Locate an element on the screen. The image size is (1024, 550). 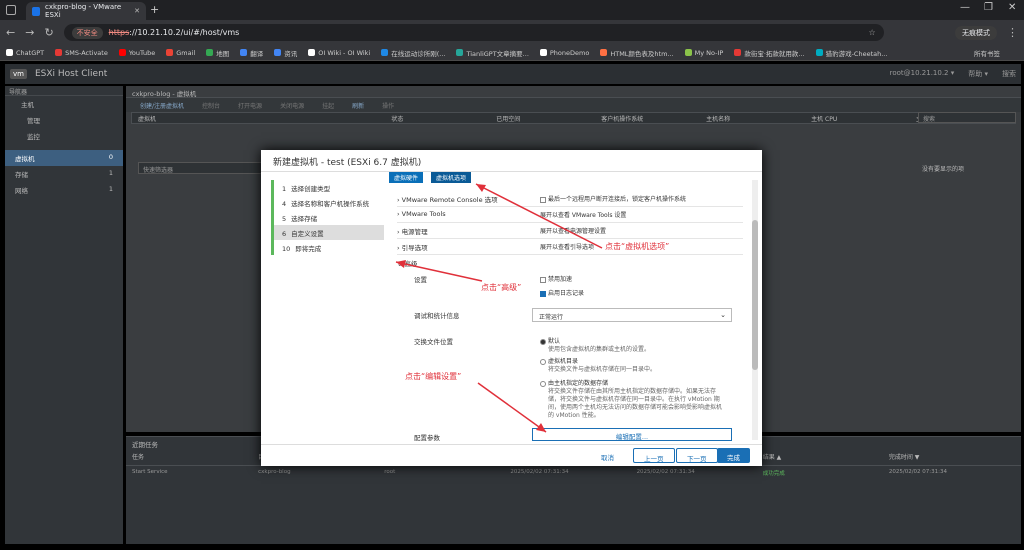
arrowhead-edit-settings is located at coordinates (541, 427).